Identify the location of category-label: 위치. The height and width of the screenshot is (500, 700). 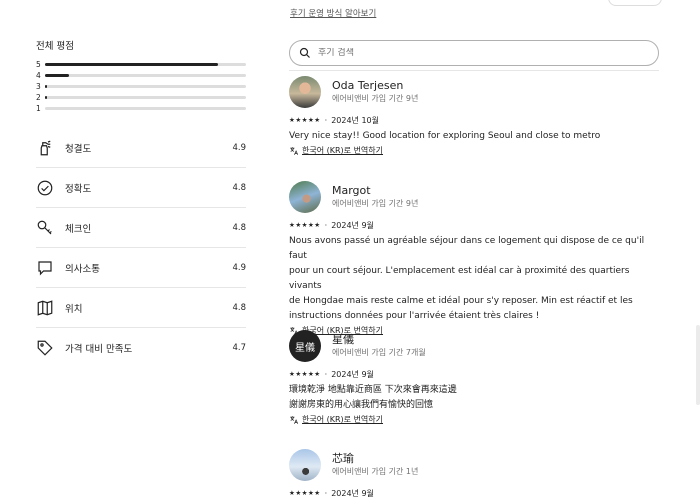
(74, 309).